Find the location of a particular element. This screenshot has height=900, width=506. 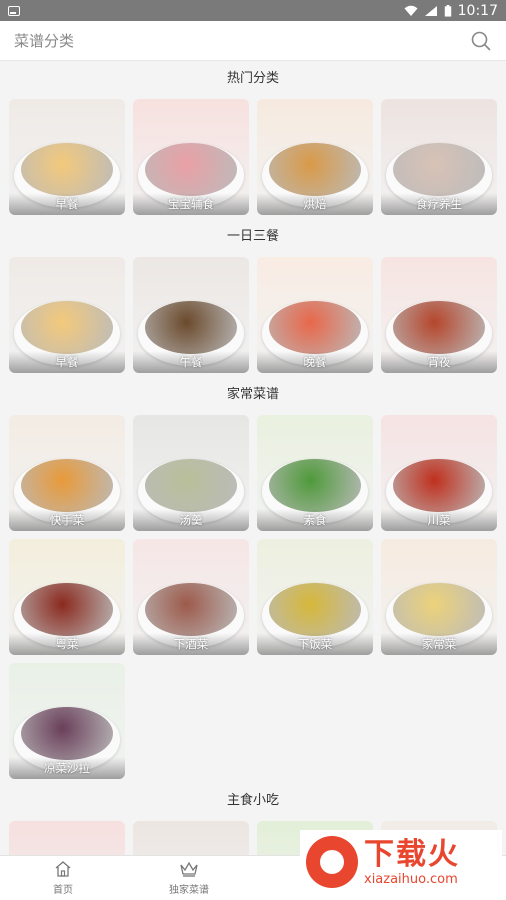

category-label: 汤羹 is located at coordinates (191, 520).